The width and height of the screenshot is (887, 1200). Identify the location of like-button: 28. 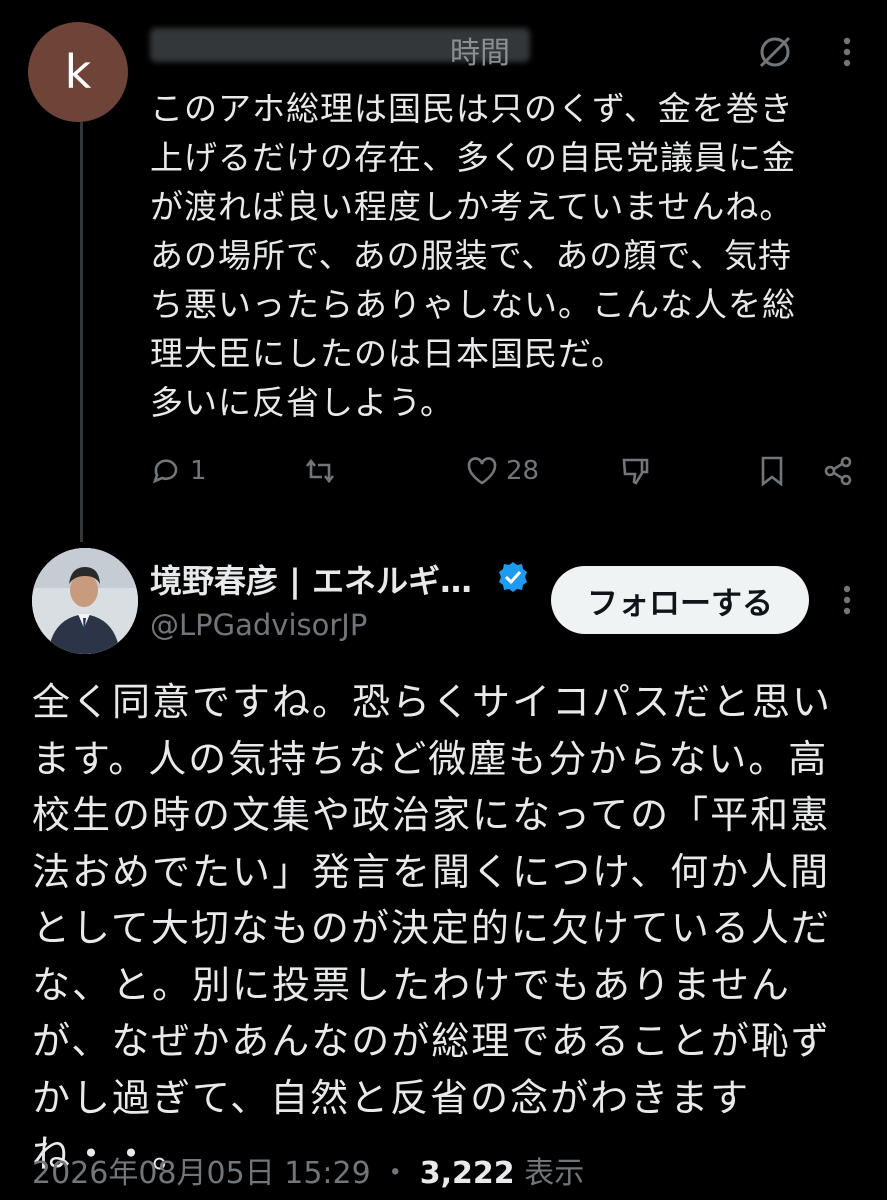
(501, 471).